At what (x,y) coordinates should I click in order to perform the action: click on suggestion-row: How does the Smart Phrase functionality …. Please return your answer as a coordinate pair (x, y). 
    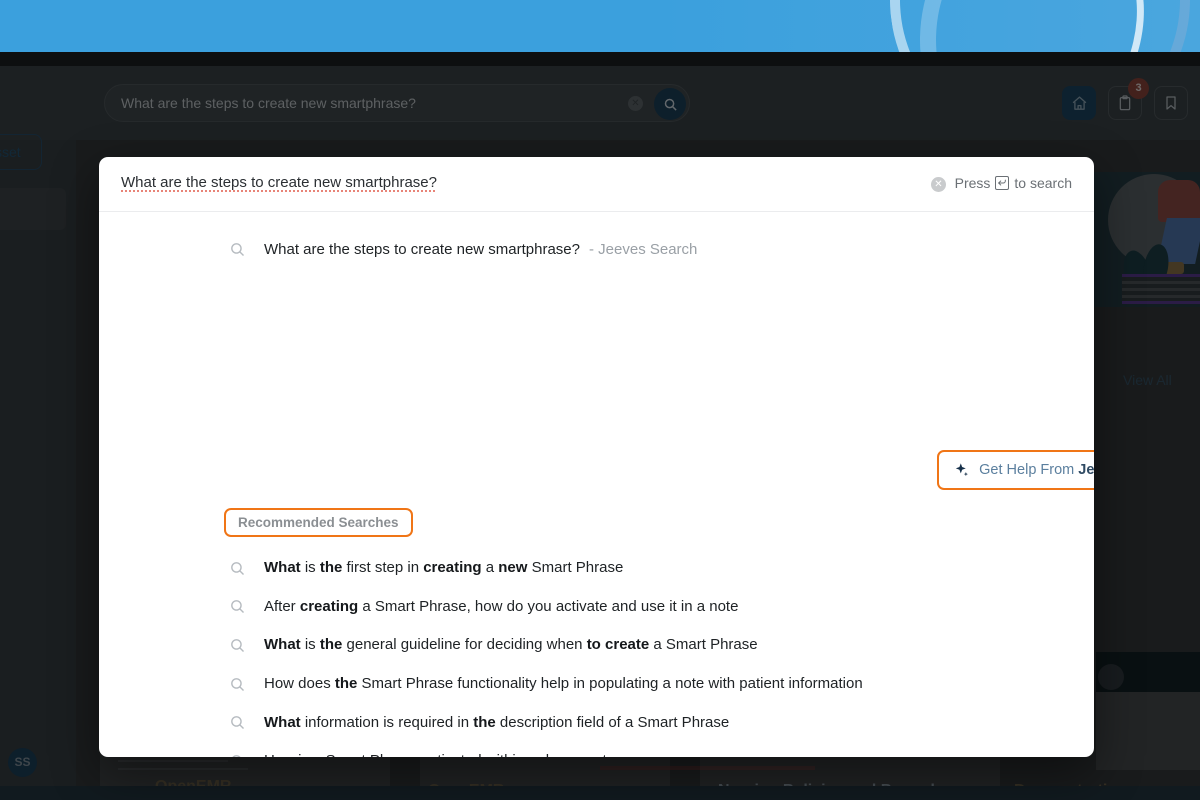
    Looking at the image, I should click on (596, 684).